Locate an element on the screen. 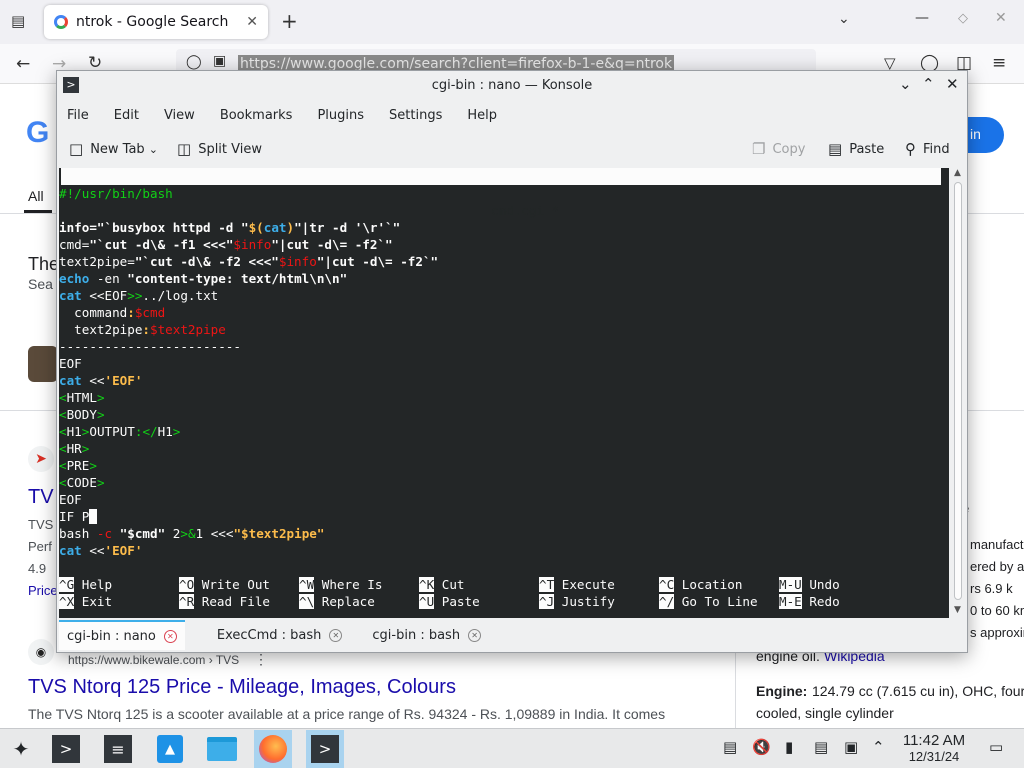  scrollbar-thumb is located at coordinates (958, 391).